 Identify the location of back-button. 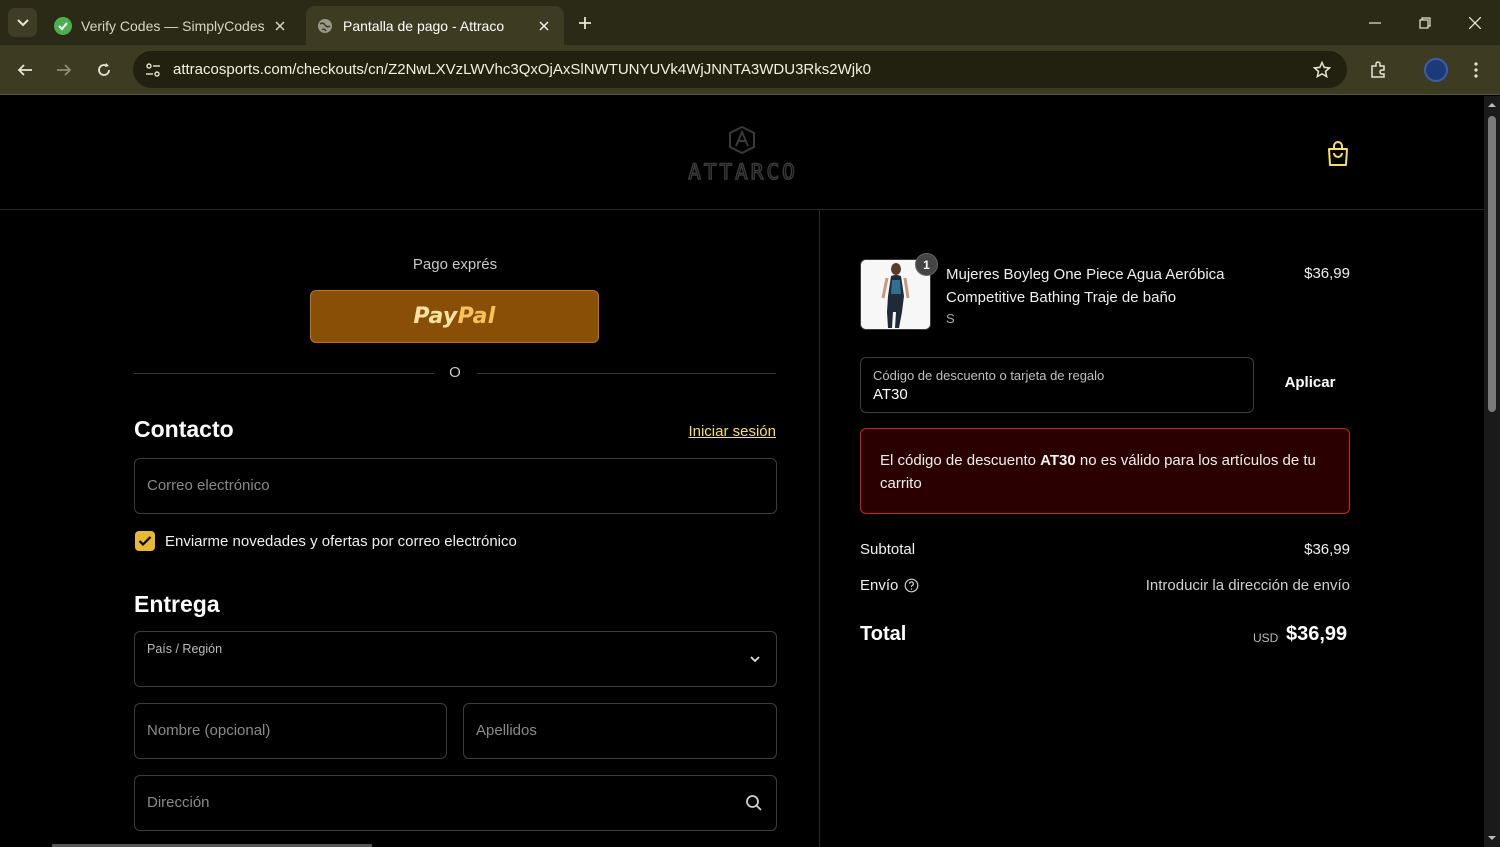
(25, 70).